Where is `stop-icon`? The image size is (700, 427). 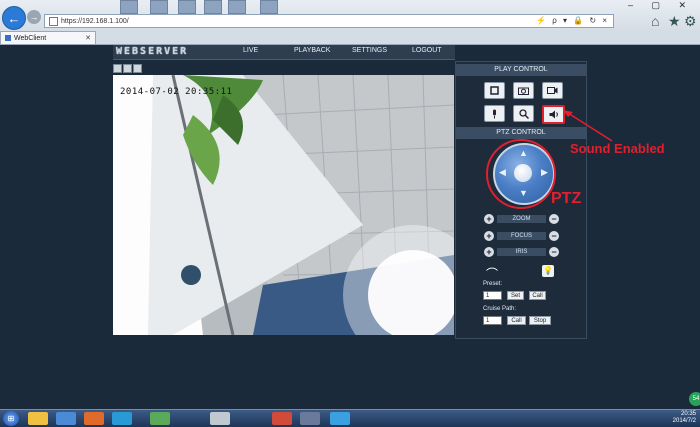
stop-icon is located at coordinates (494, 90).